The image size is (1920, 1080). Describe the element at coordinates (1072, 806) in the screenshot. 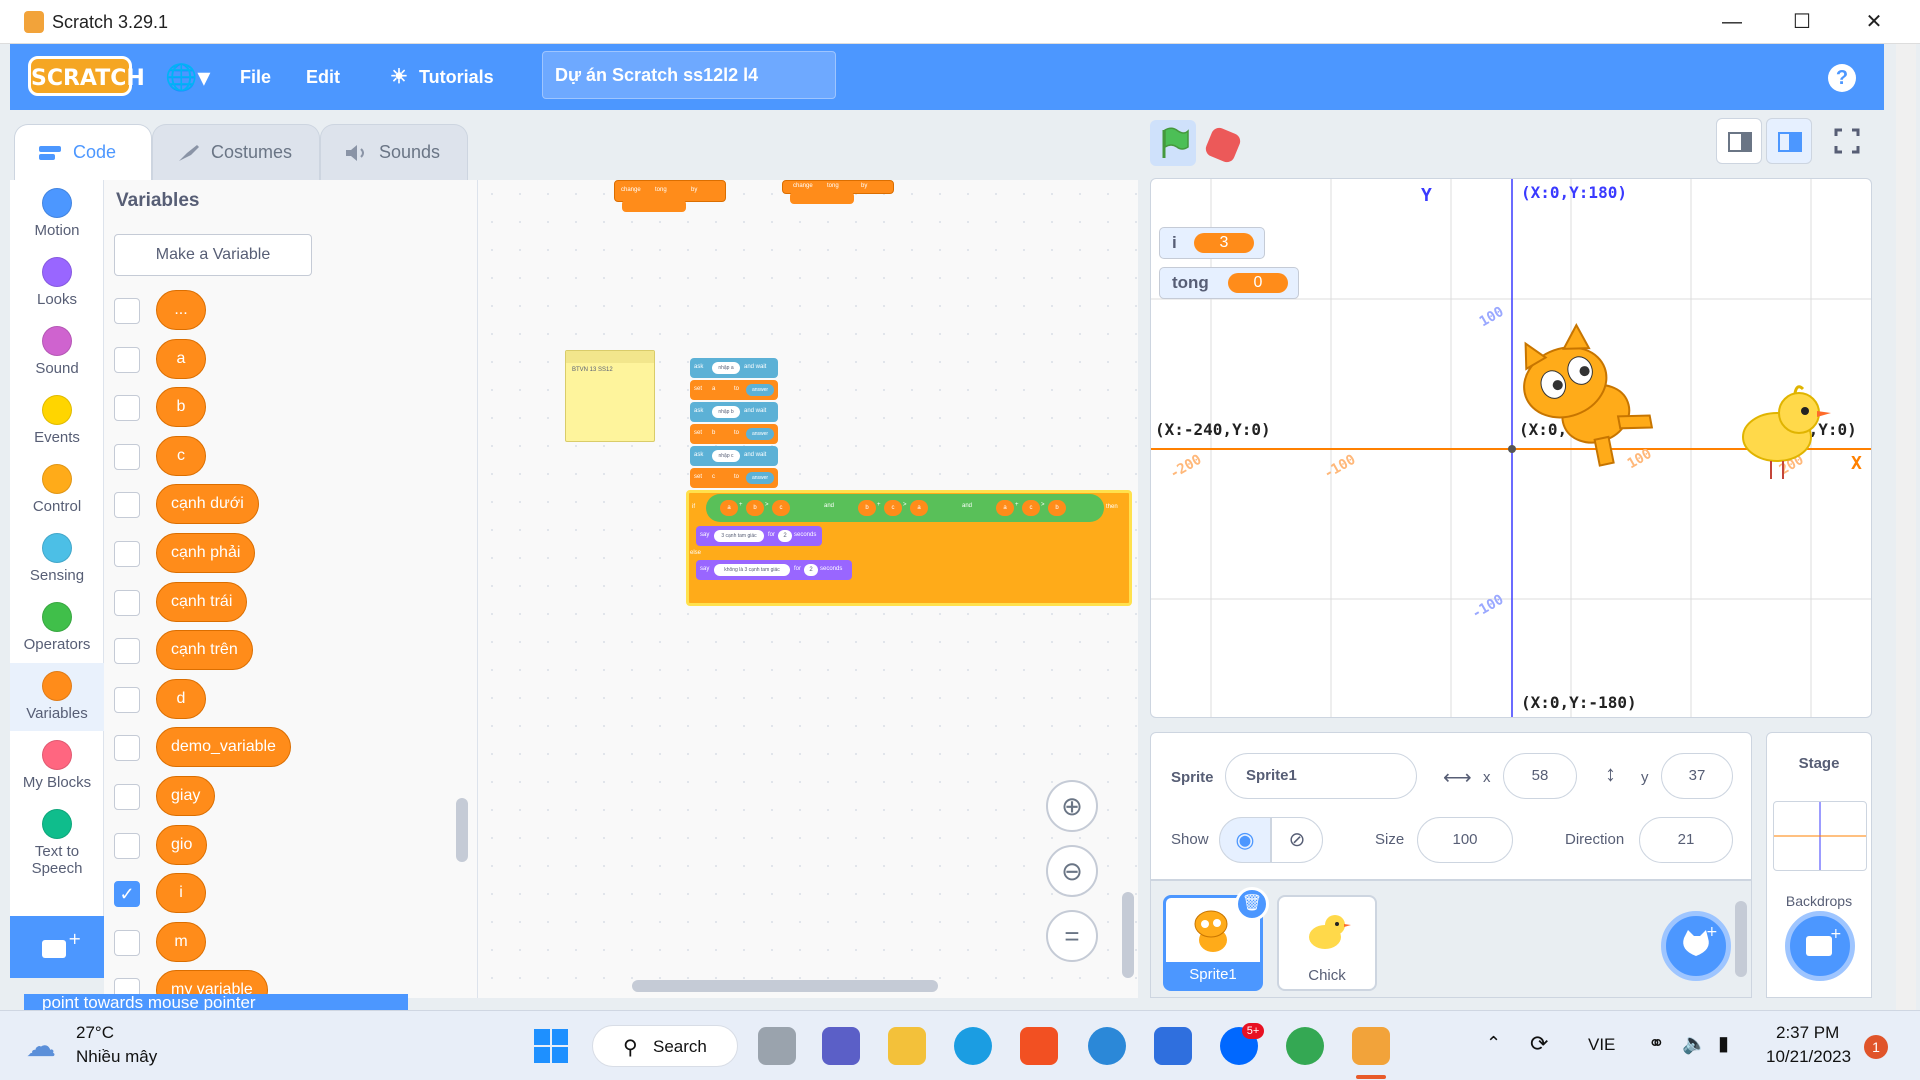

I see `zoom-in-button: ⊕` at that location.